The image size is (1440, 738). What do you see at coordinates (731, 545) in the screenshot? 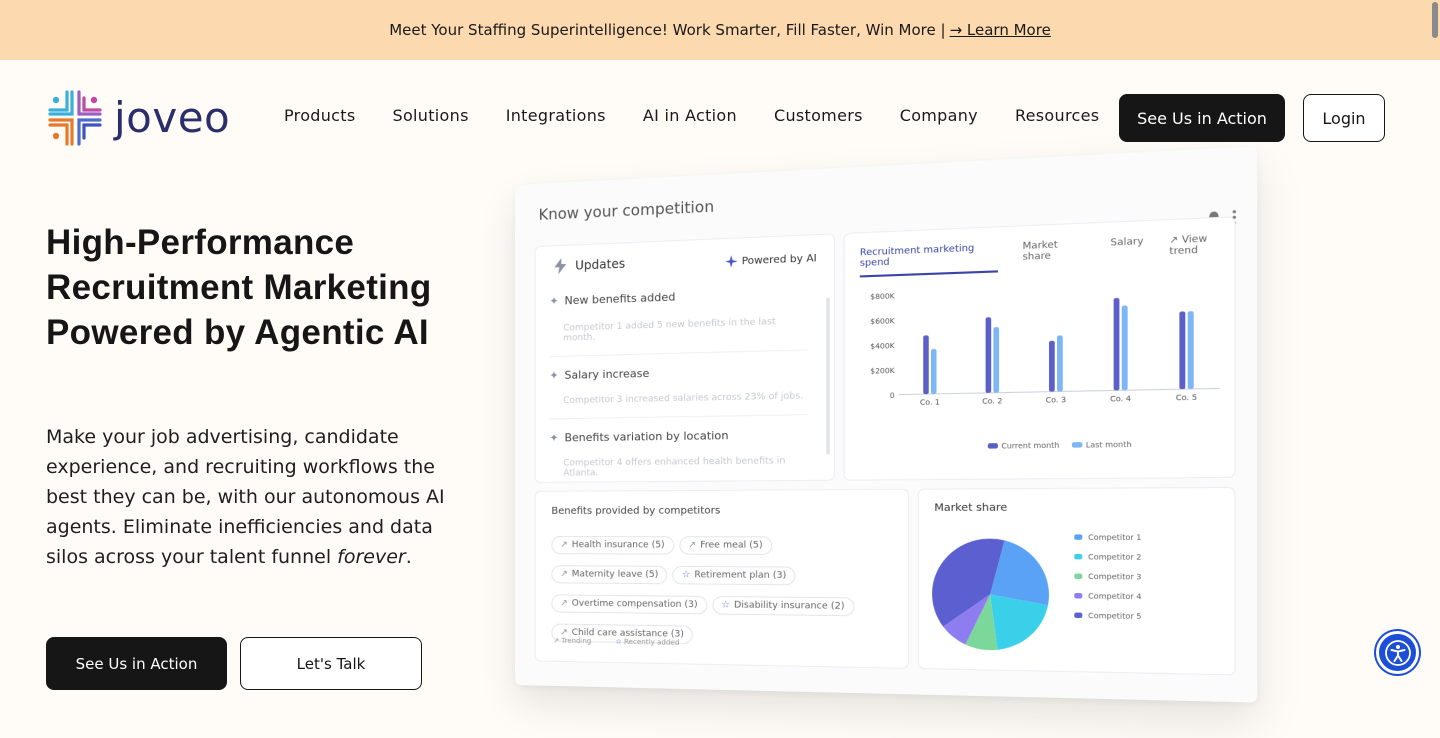
I see `benefit-chip-label: Free meal (5)` at bounding box center [731, 545].